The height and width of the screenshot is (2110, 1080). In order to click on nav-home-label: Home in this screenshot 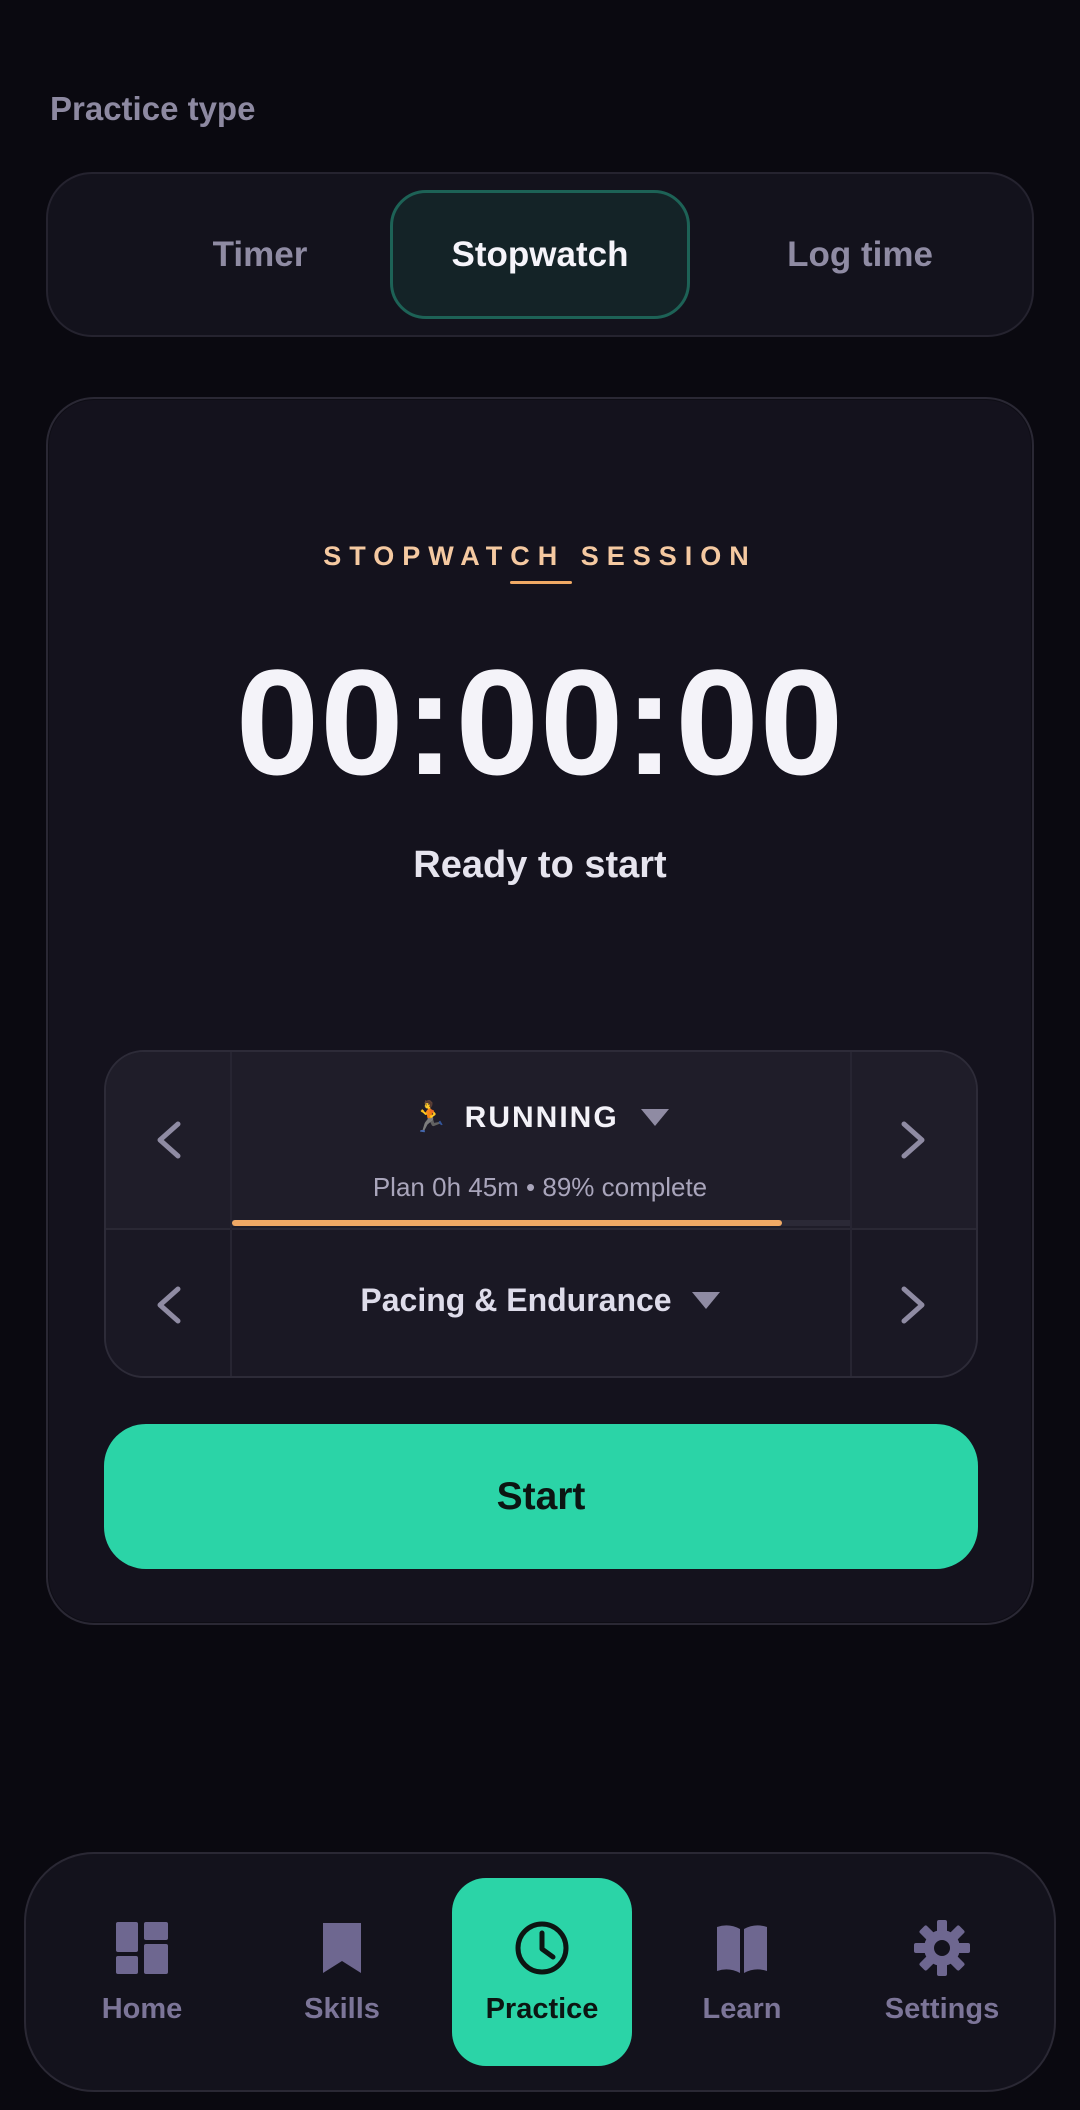, I will do `click(142, 2008)`.